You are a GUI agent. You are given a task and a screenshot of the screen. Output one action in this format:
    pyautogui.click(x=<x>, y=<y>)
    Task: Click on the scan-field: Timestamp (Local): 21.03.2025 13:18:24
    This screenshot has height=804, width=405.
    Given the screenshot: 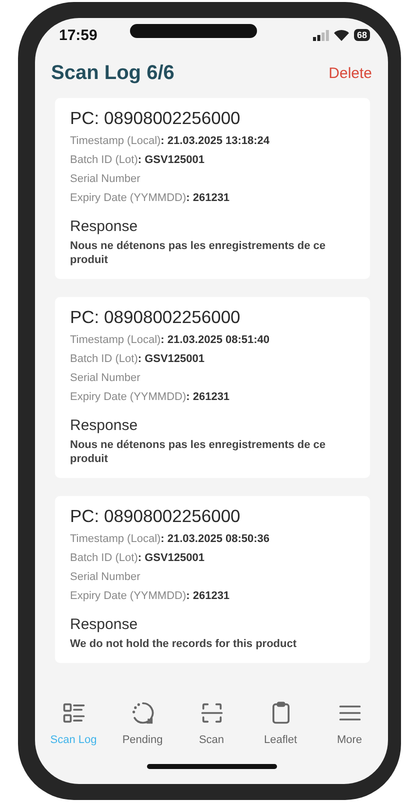 What is the action you would take?
    pyautogui.click(x=212, y=141)
    